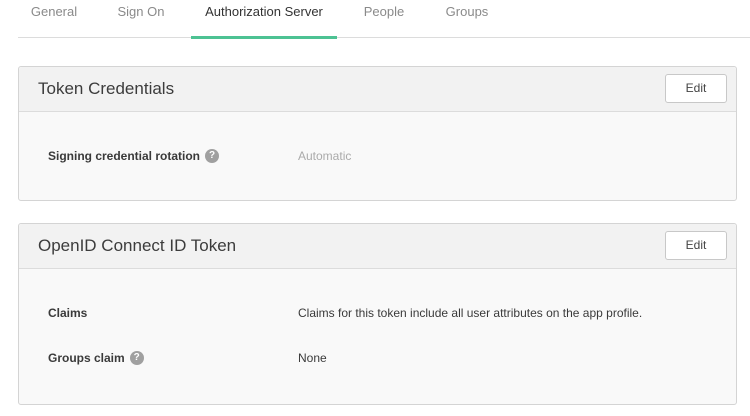  I want to click on openid-connect-token-title: OpenID Connect ID Token, so click(137, 245).